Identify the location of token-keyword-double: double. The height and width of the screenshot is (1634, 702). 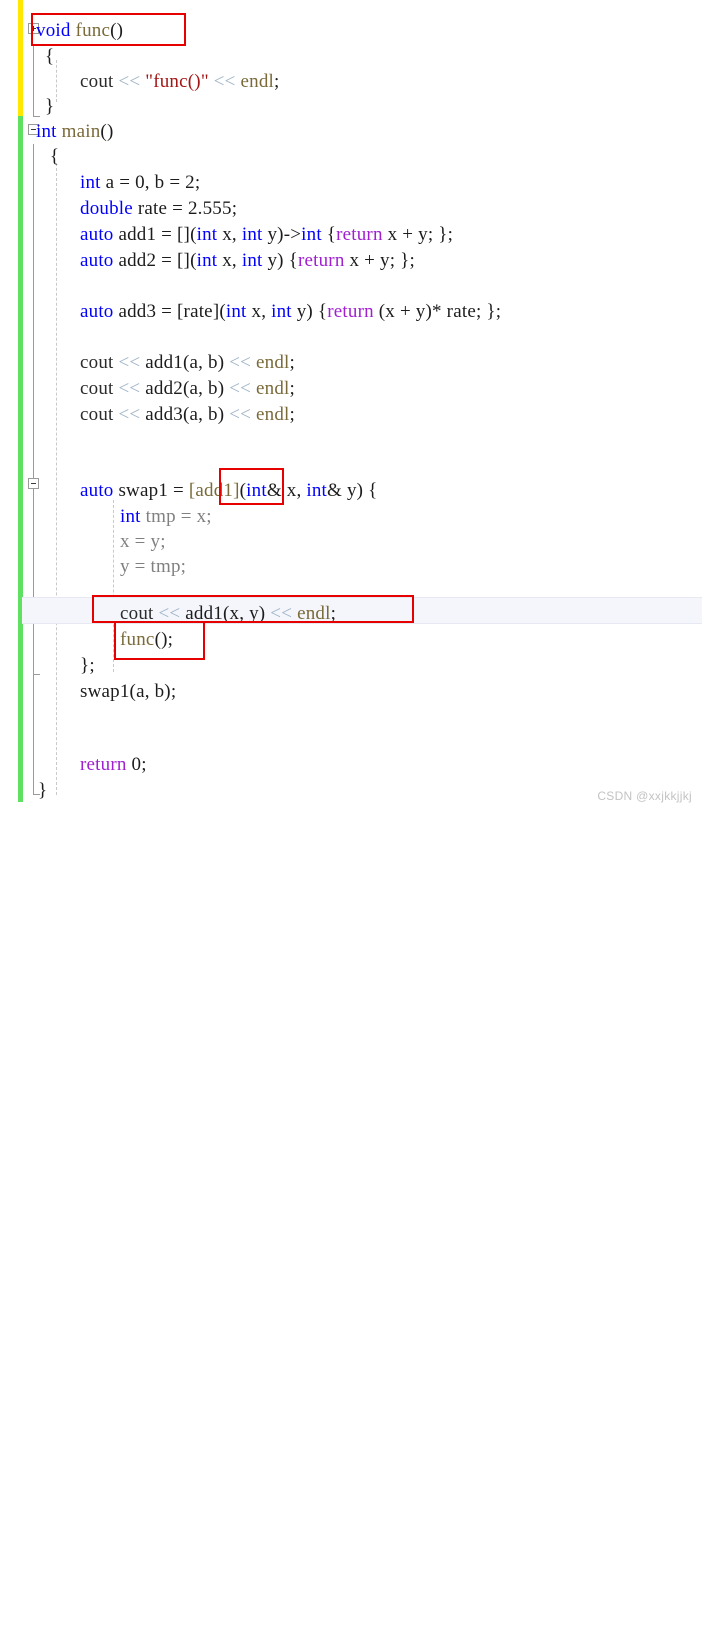
(106, 208).